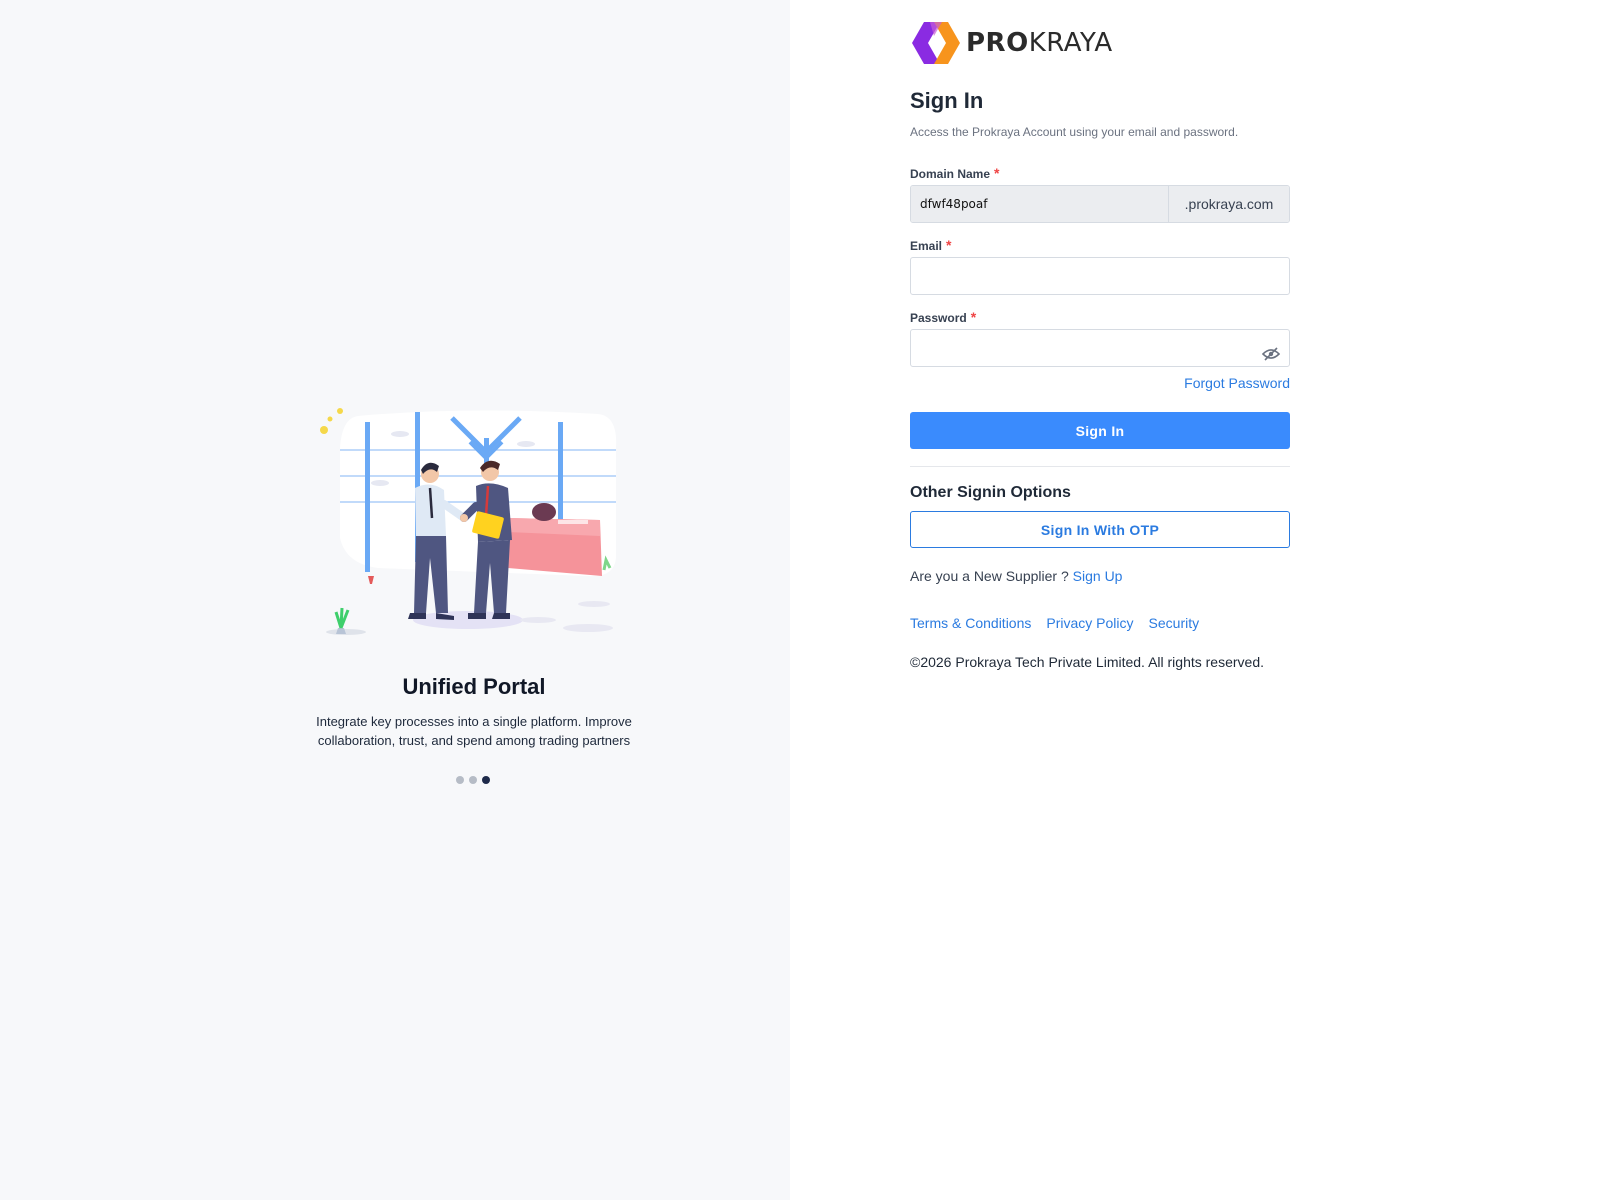  I want to click on password-input, so click(1100, 348).